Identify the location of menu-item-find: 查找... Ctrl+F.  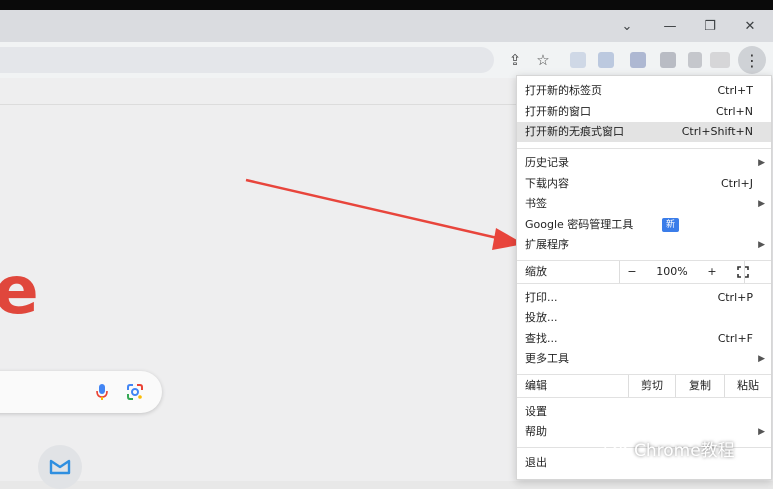
(644, 339).